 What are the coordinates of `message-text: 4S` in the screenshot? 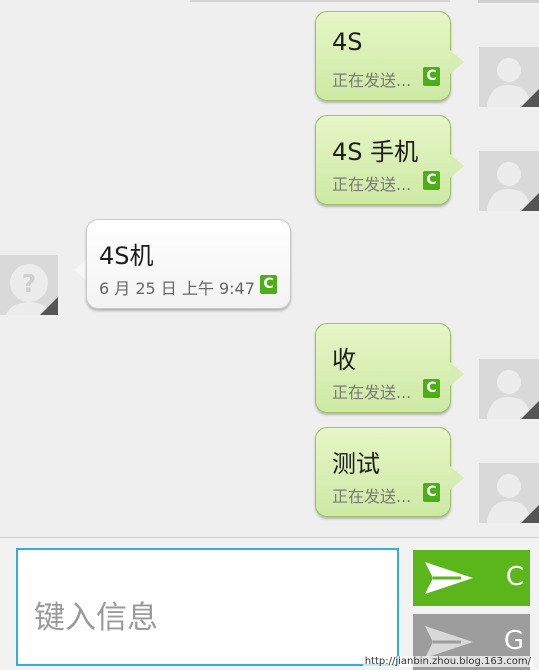 It's located at (347, 42).